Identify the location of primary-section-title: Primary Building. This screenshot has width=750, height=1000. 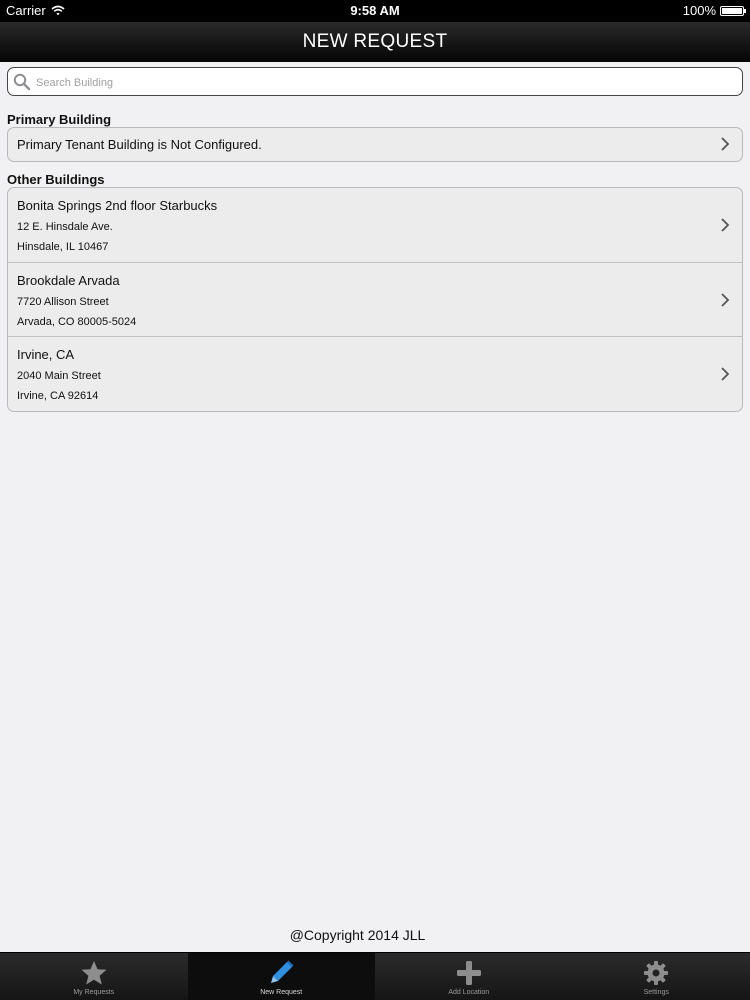
(59, 119).